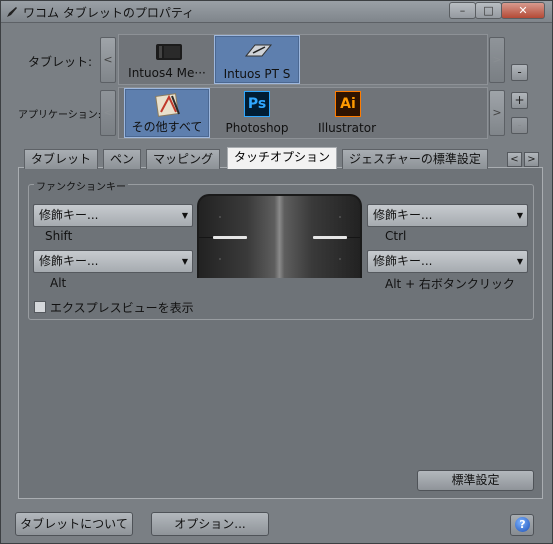  What do you see at coordinates (183, 159) in the screenshot?
I see `tab-mapping: マッピング` at bounding box center [183, 159].